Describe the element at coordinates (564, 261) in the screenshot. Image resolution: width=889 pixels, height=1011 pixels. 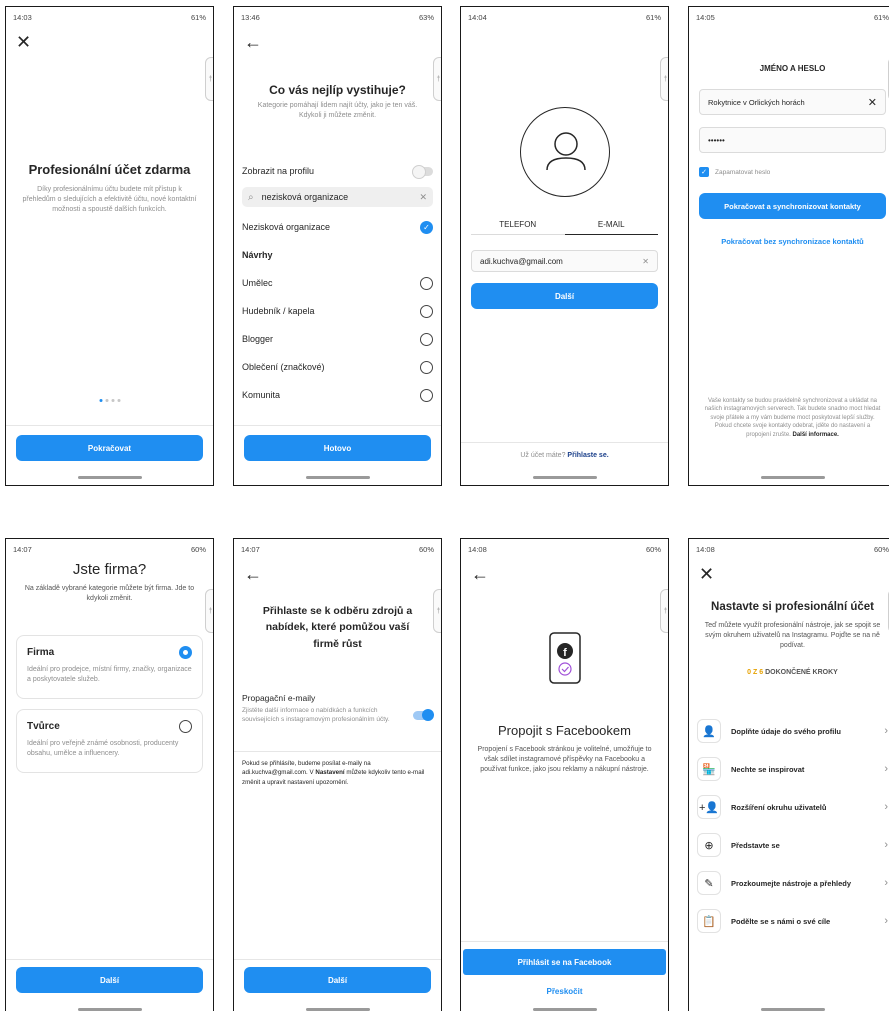
I see `email-input: adi.kuchva@gmail.com ✕` at that location.